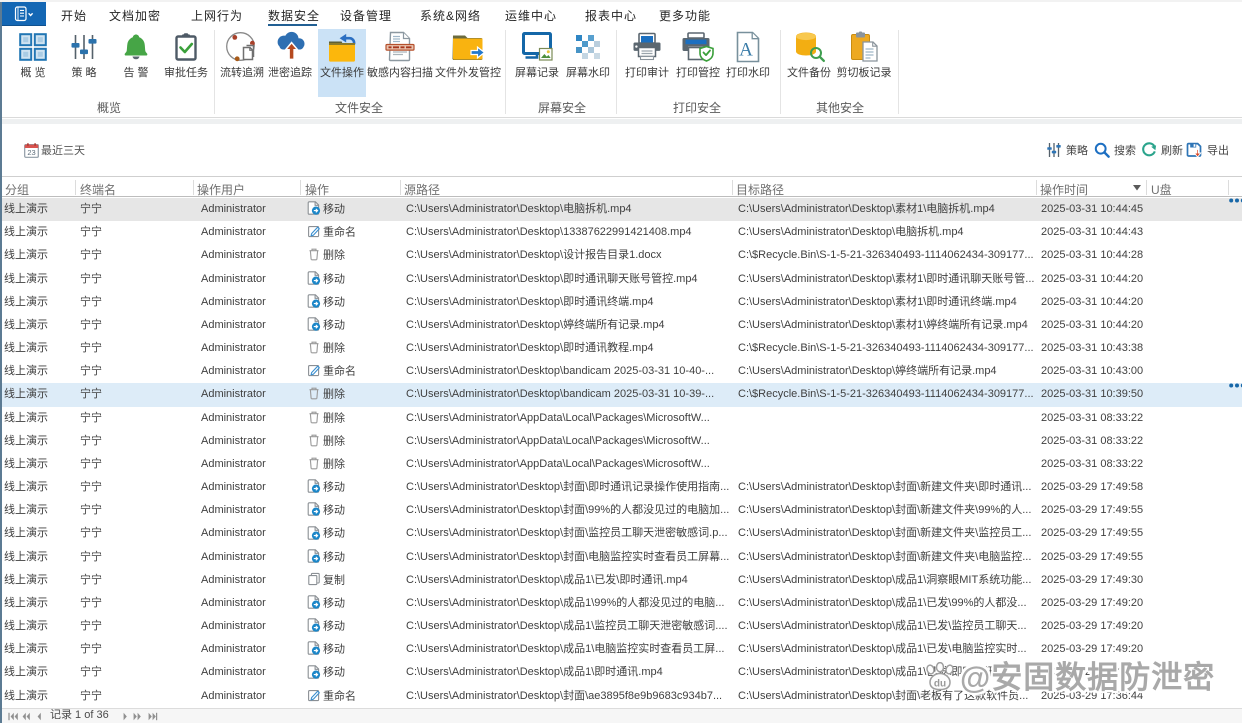 Image resolution: width=1242 pixels, height=723 pixels. Describe the element at coordinates (940, 684) in the screenshot. I see `svg-text: du` at that location.